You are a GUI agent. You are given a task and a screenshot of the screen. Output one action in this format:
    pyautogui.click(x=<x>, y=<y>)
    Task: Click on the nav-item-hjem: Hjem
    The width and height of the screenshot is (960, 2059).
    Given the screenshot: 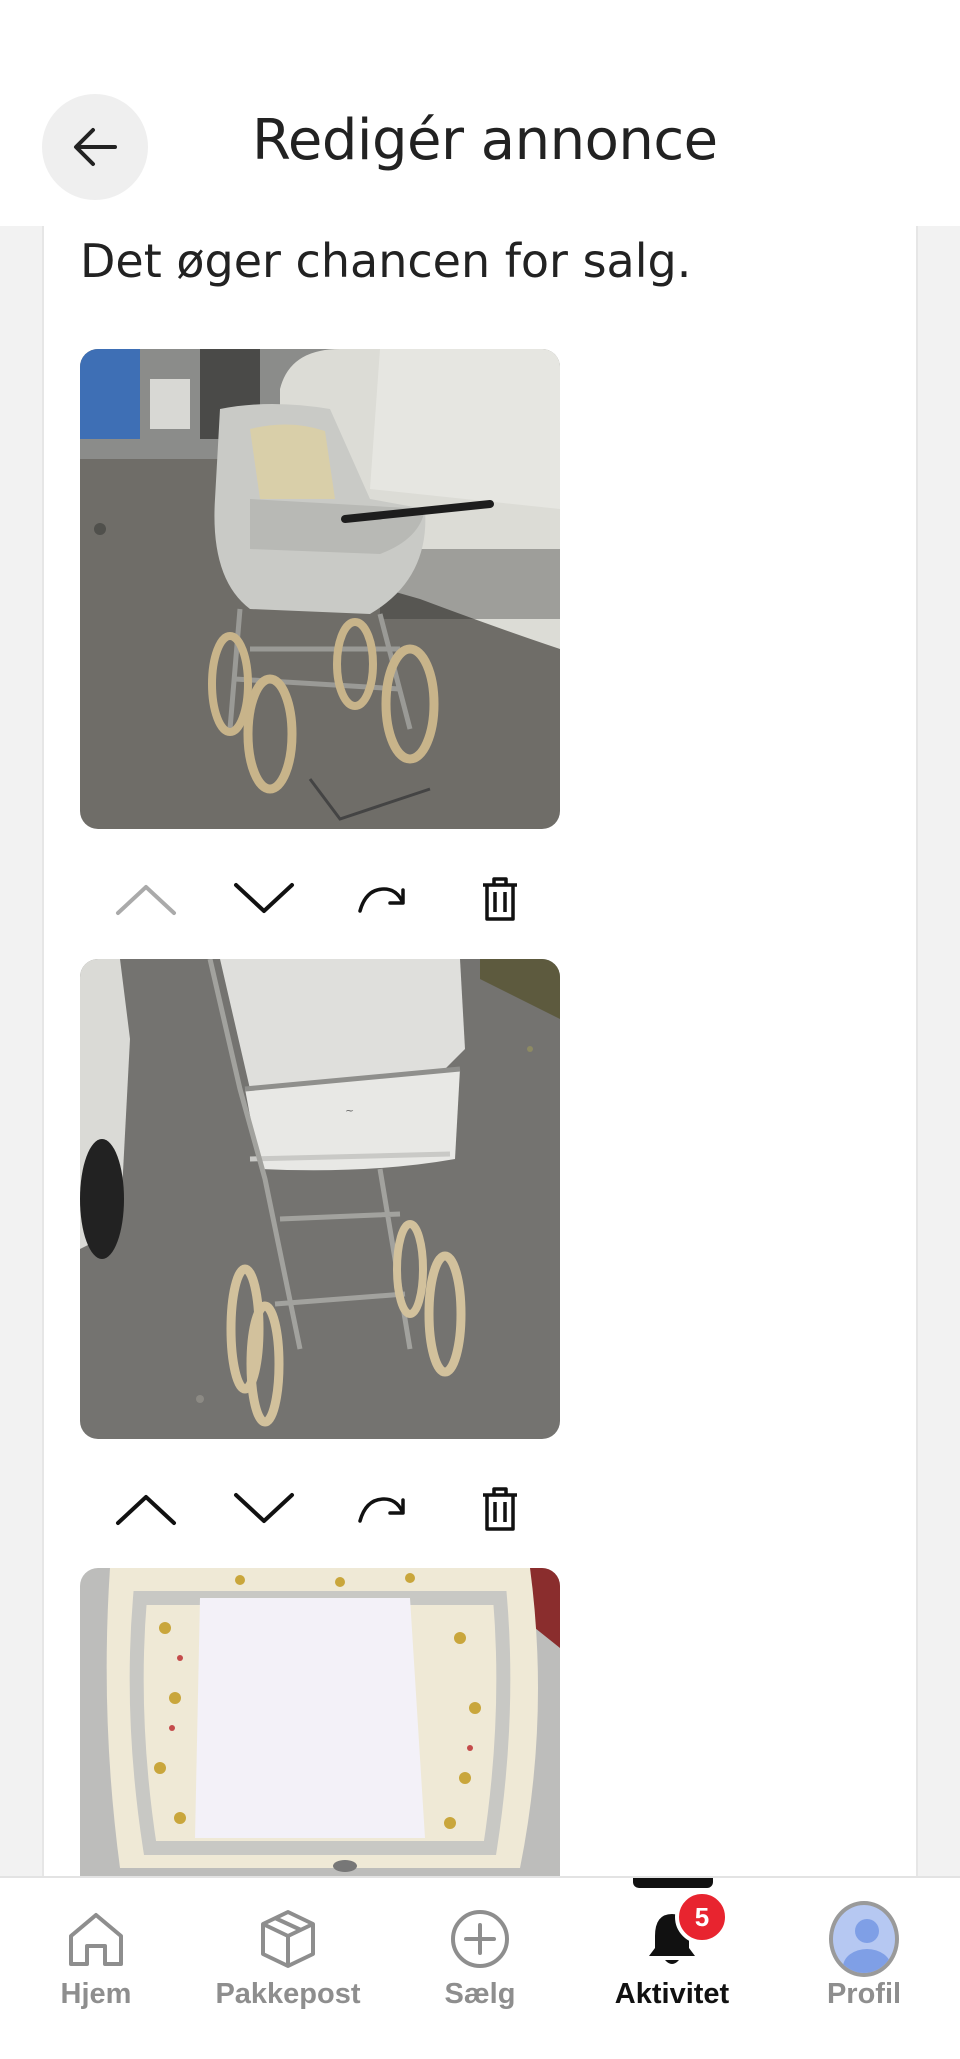 What is the action you would take?
    pyautogui.click(x=96, y=1948)
    